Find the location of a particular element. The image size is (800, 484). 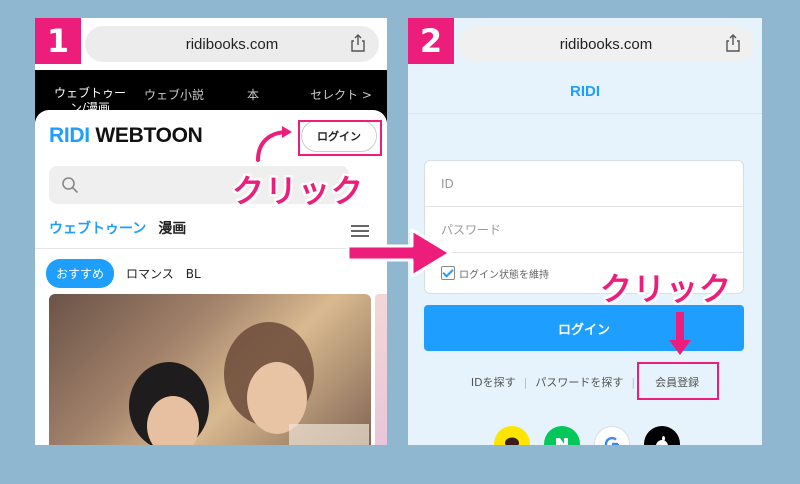

kakao-icon is located at coordinates (512, 435).